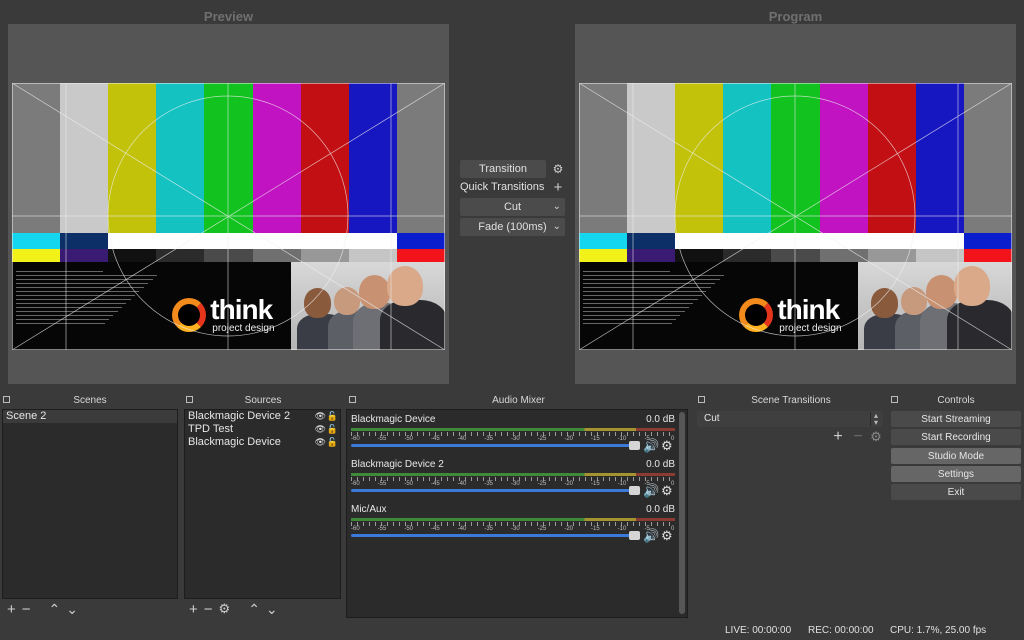 This screenshot has height=640, width=1024. I want to click on controls-dock-title: Controls, so click(956, 401).